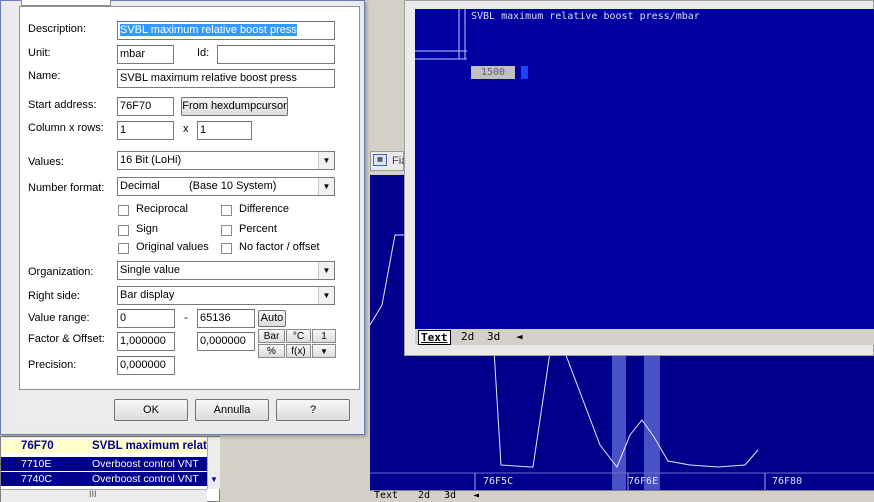 The height and width of the screenshot is (502, 874). What do you see at coordinates (380, 160) in the screenshot?
I see `window-icon: ▦` at bounding box center [380, 160].